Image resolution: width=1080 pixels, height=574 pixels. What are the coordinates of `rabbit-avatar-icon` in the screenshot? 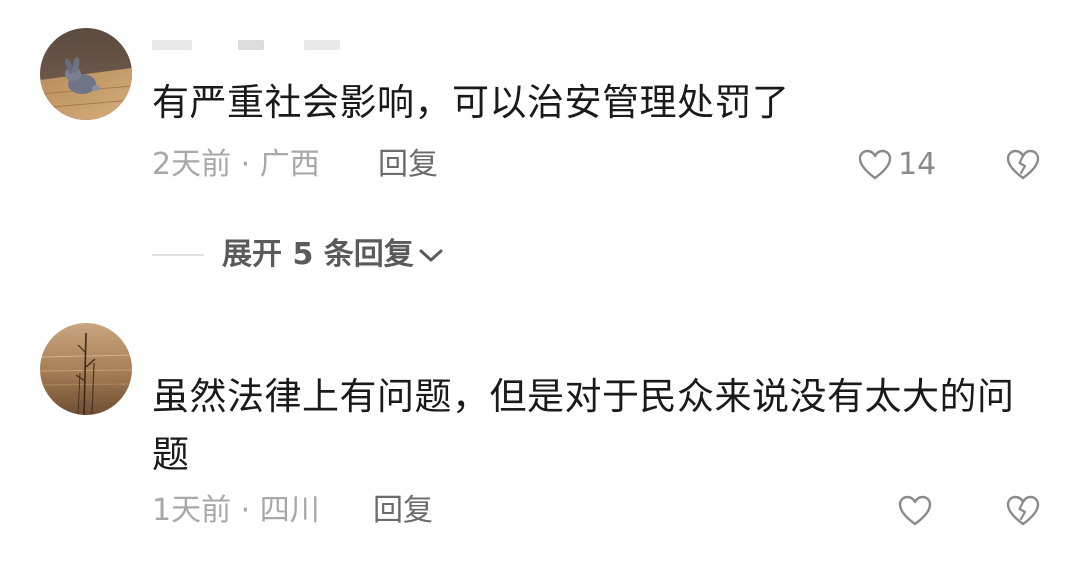 It's located at (86, 74).